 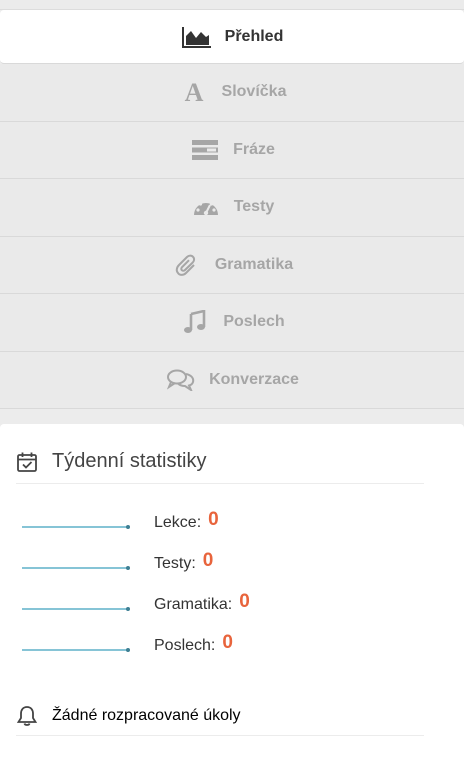 I want to click on stat-row-gramatika: Gramatika: 0, so click(x=135, y=604).